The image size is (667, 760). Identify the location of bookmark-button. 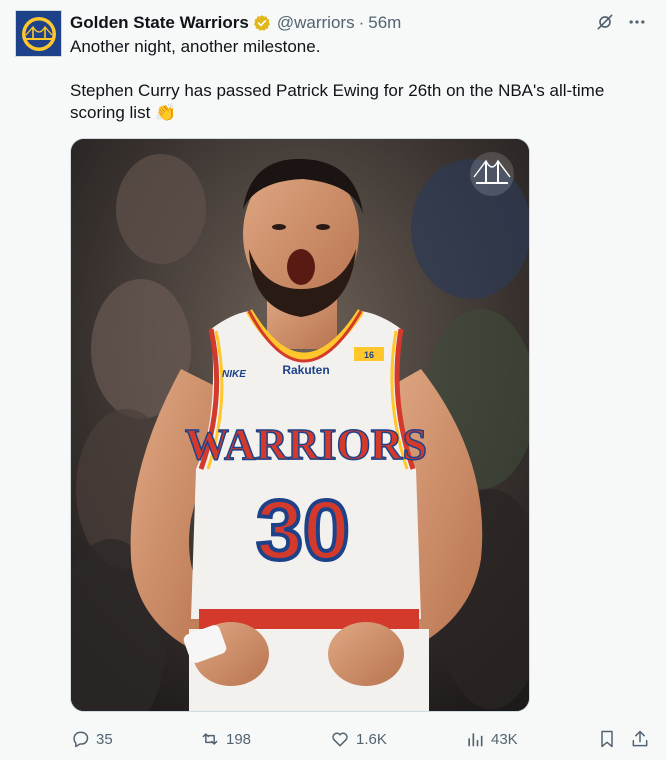
(607, 739).